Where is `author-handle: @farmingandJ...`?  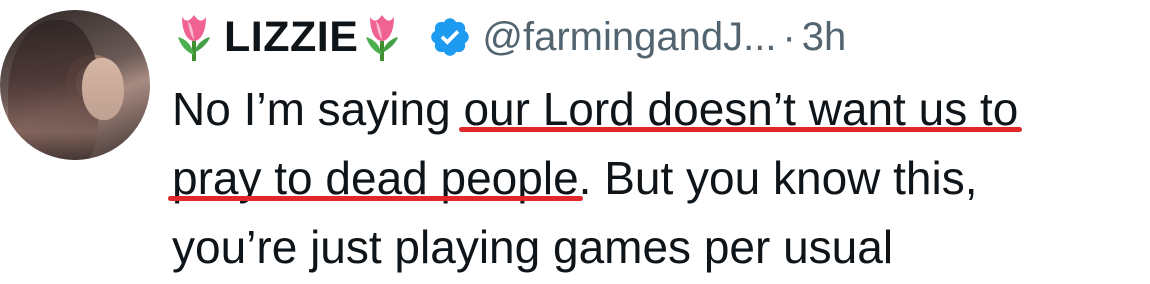
author-handle: @farmingandJ... is located at coordinates (629, 37).